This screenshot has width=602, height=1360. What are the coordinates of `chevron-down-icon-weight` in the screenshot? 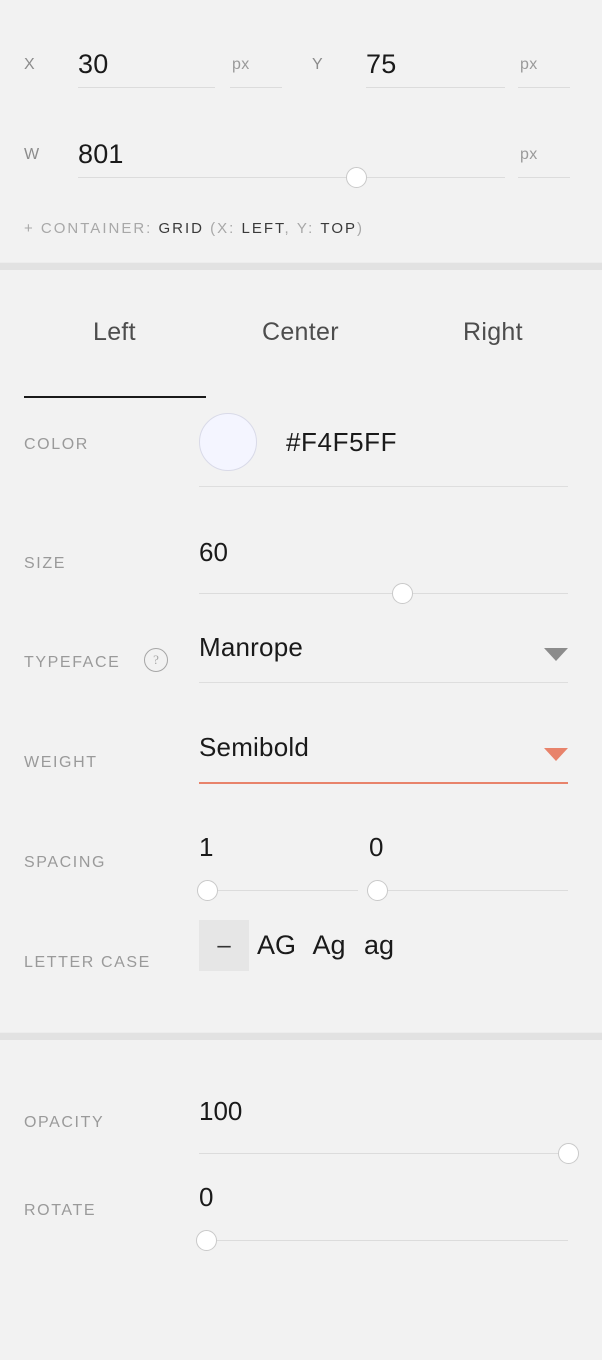 It's located at (556, 754).